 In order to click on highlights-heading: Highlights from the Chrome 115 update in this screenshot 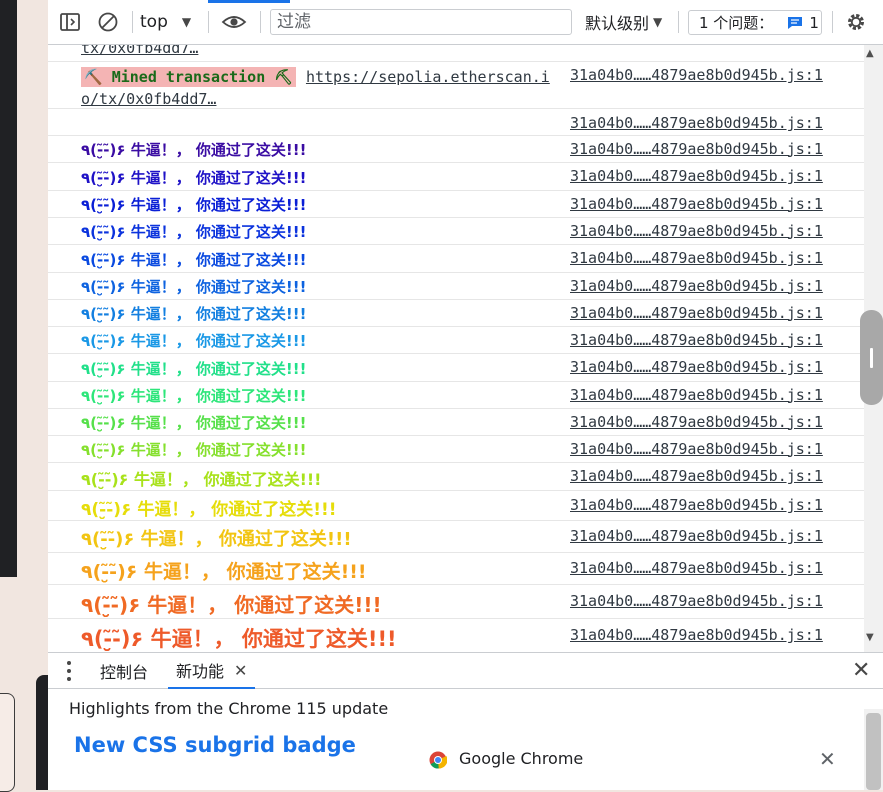, I will do `click(229, 708)`.